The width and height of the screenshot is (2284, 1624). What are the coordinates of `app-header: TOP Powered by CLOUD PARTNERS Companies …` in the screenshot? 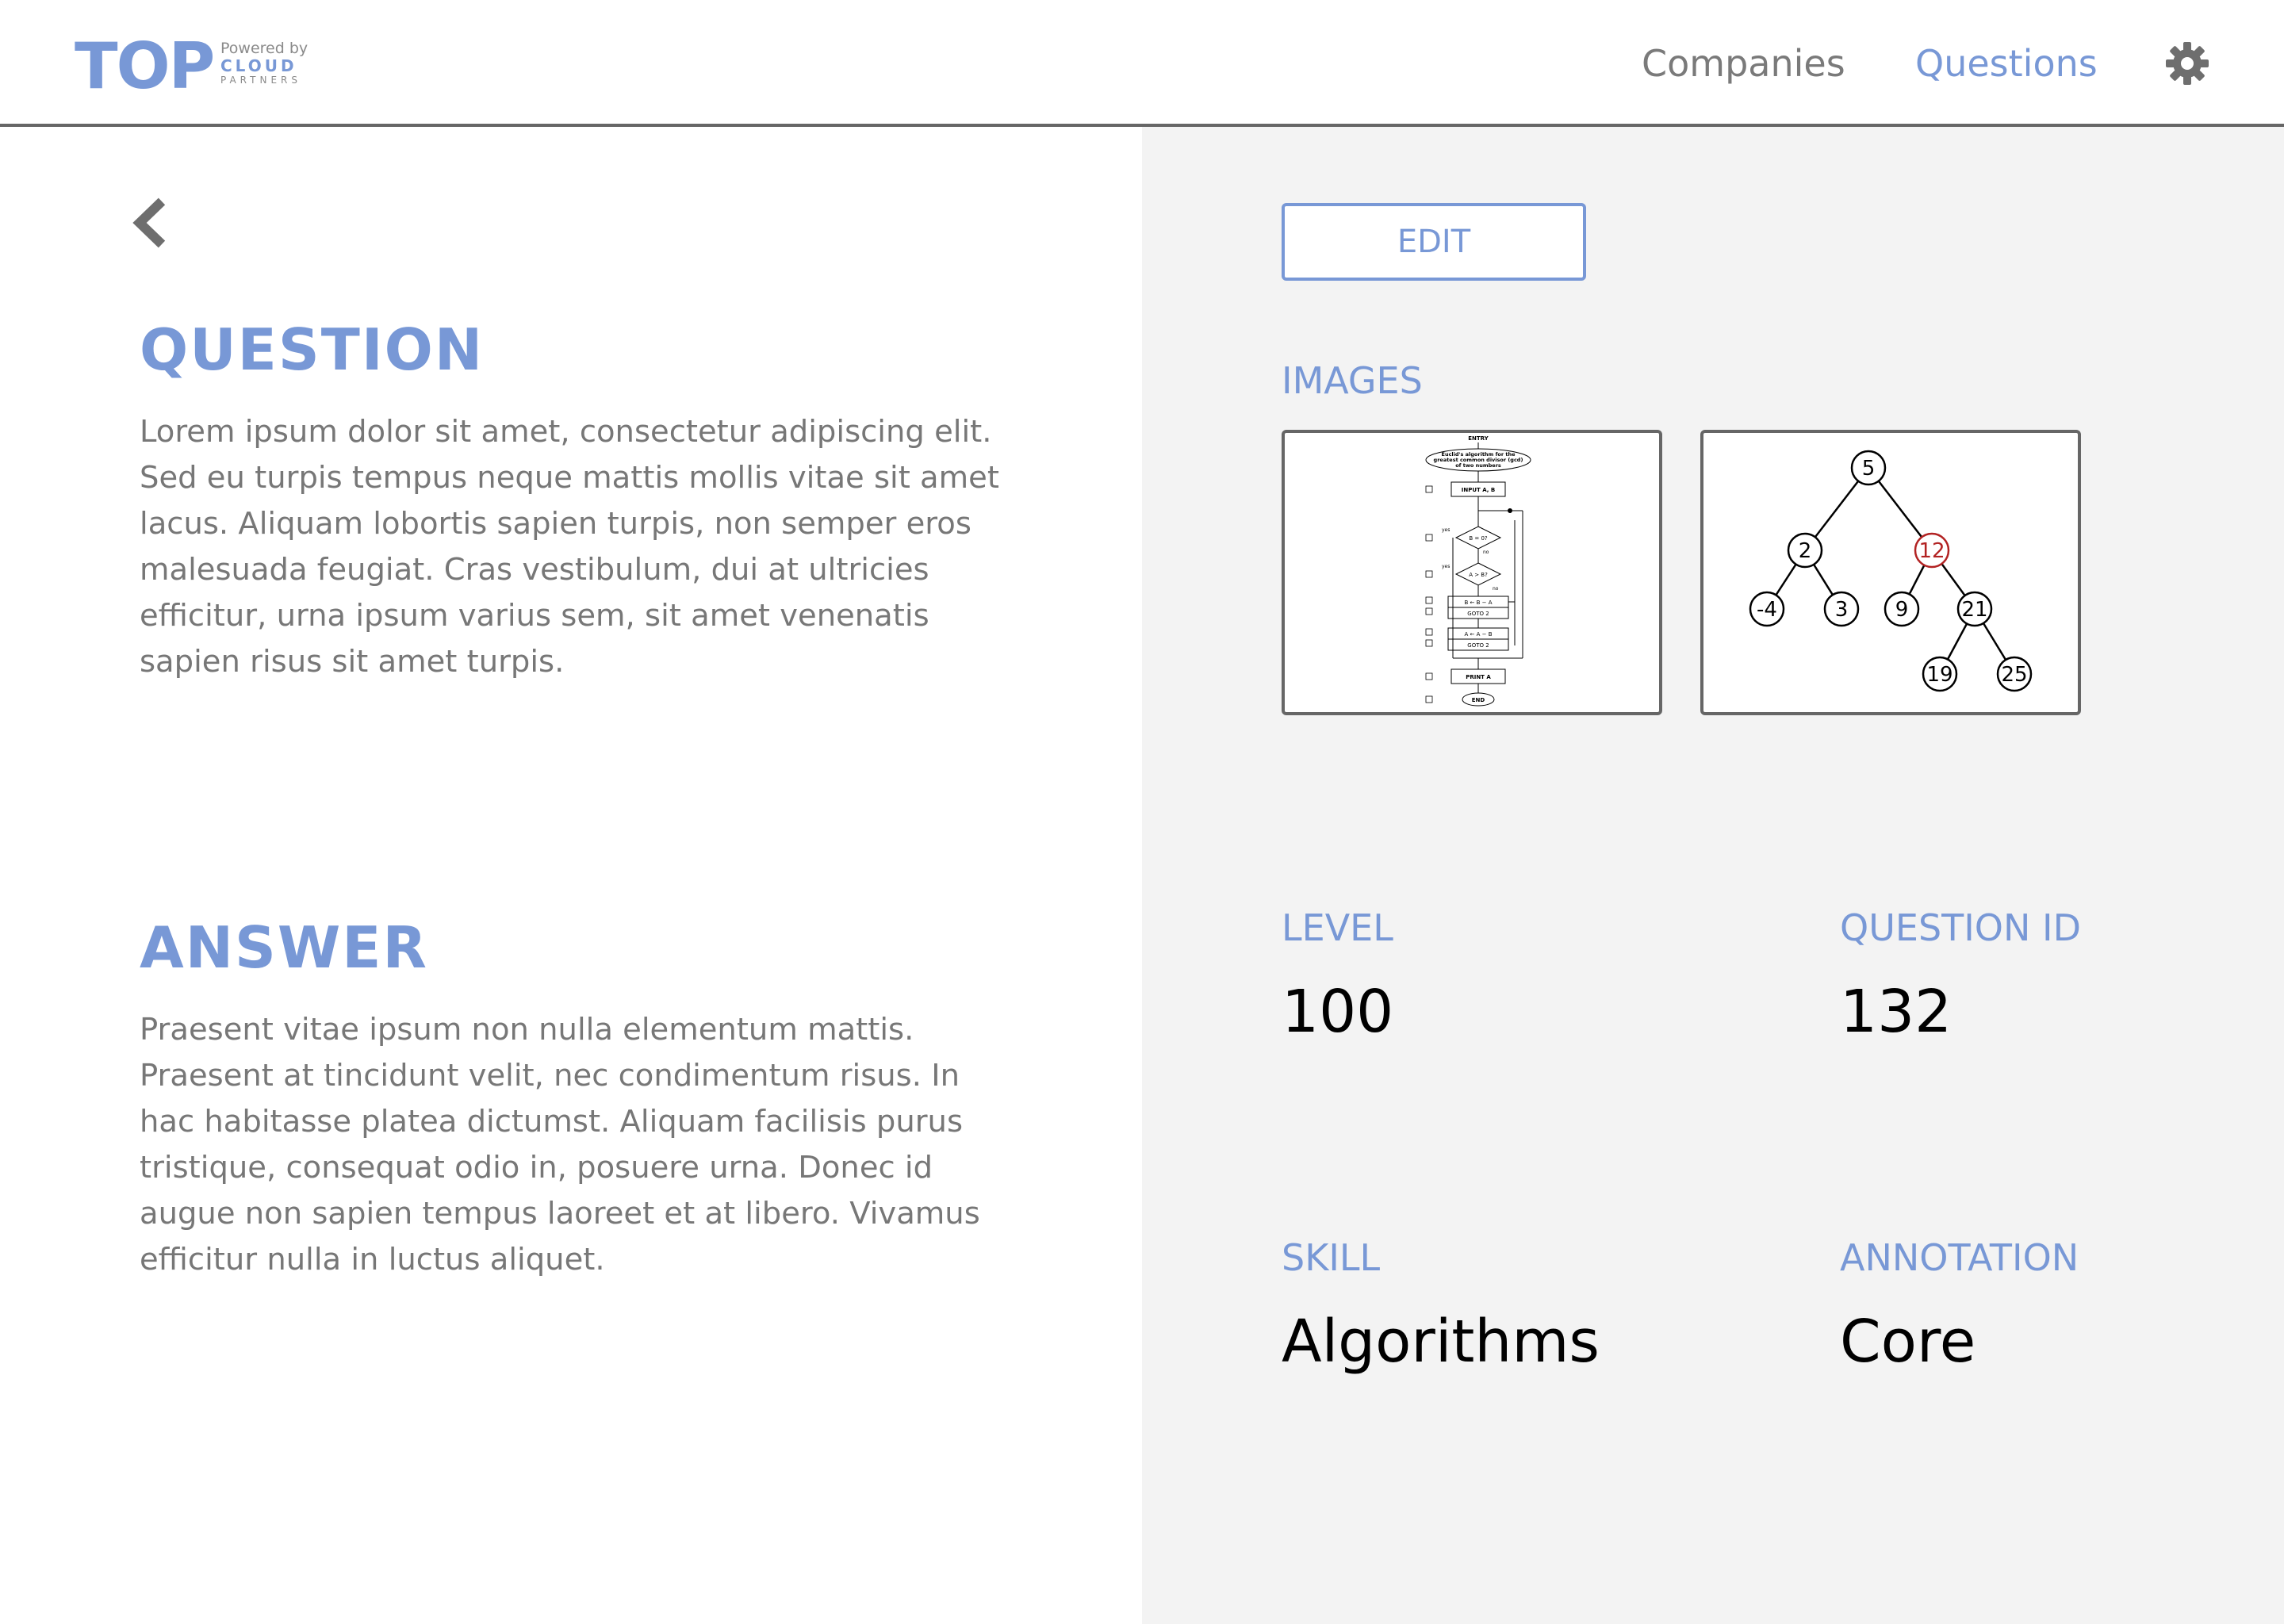 It's located at (1142, 63).